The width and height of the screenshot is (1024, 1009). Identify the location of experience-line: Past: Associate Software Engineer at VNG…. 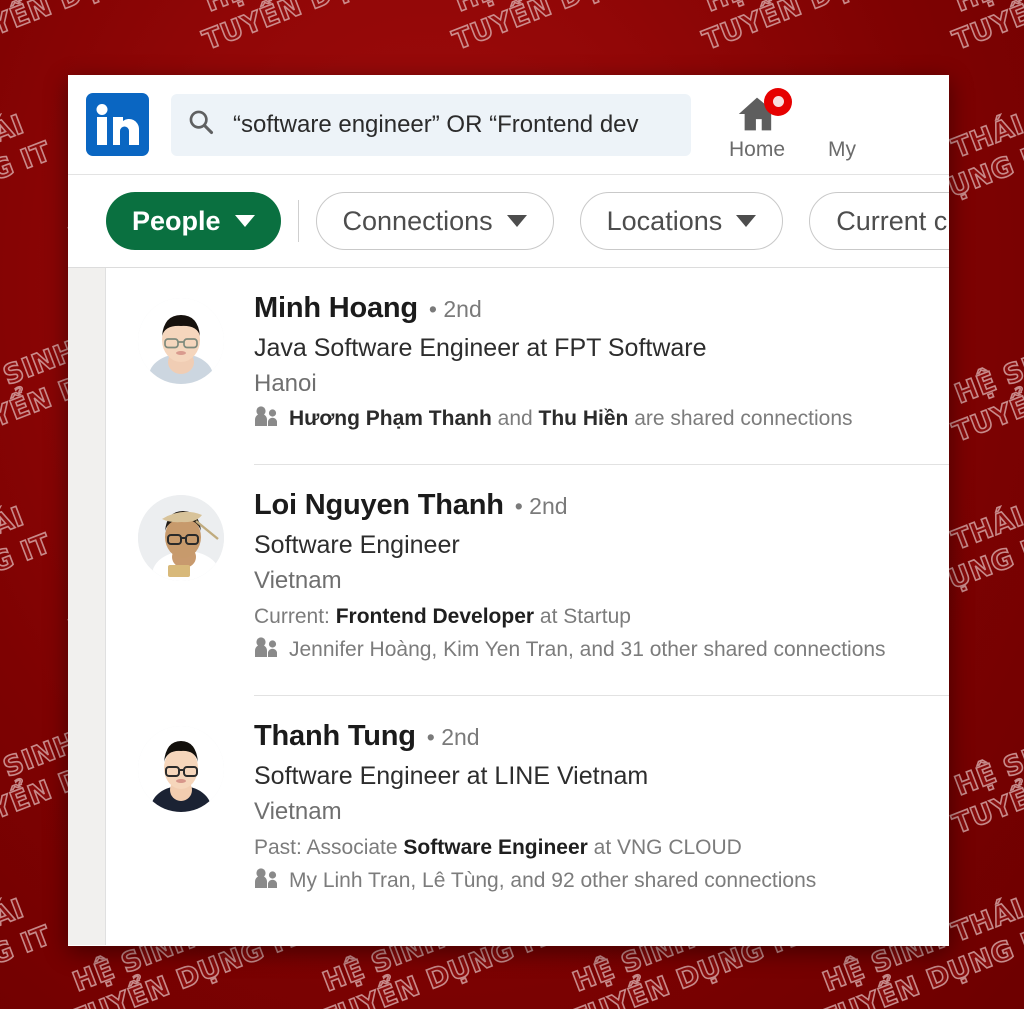
(601, 848).